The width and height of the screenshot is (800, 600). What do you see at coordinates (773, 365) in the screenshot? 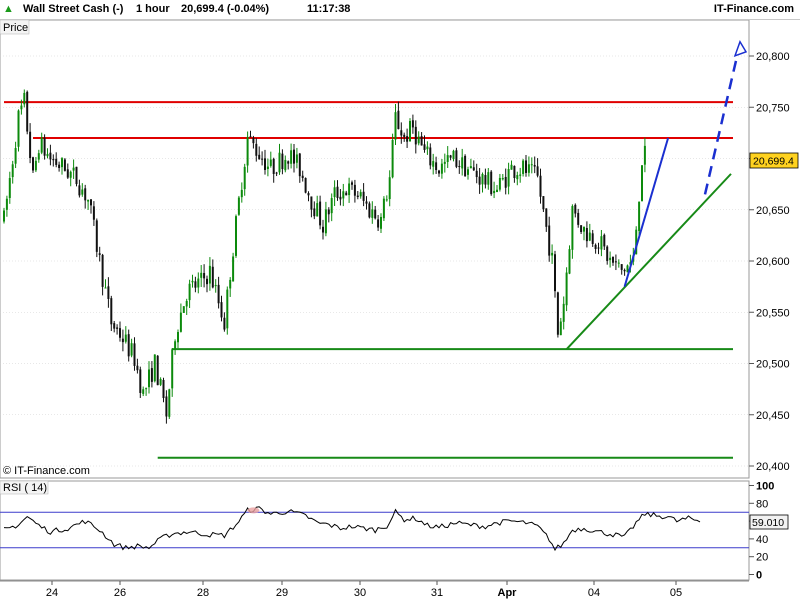
I see `price-tick-label: 20,500` at bounding box center [773, 365].